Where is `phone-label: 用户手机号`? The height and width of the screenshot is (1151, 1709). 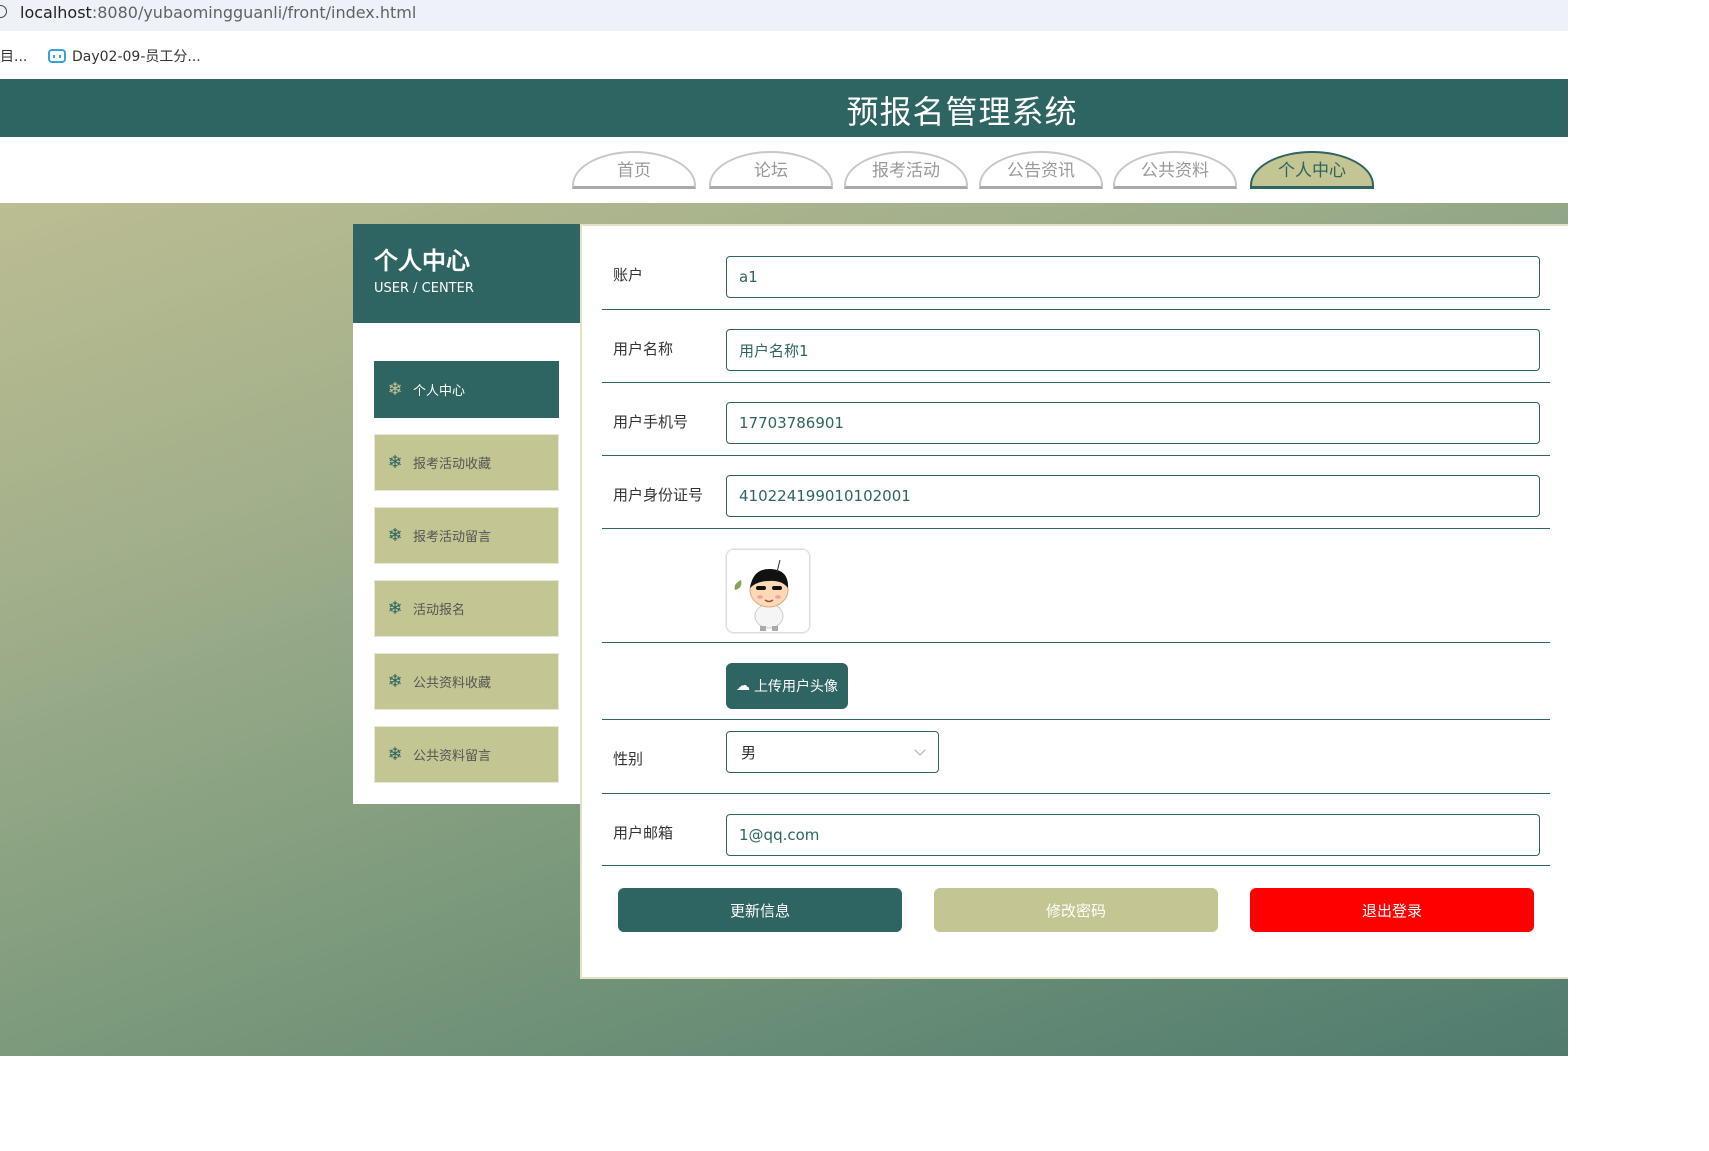 phone-label: 用户手机号 is located at coordinates (651, 422).